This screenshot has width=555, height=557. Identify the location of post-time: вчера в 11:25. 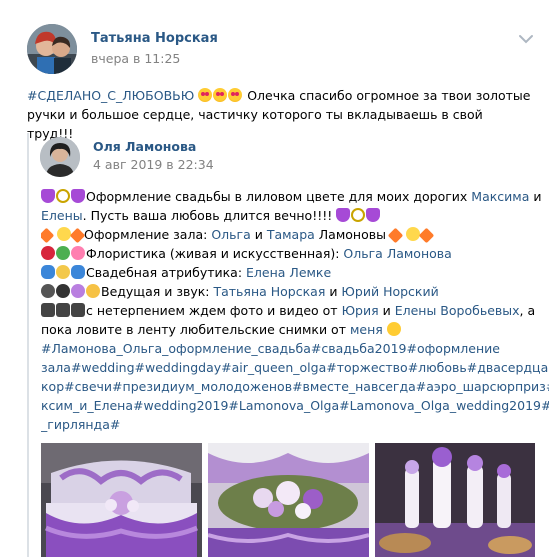
(135, 58).